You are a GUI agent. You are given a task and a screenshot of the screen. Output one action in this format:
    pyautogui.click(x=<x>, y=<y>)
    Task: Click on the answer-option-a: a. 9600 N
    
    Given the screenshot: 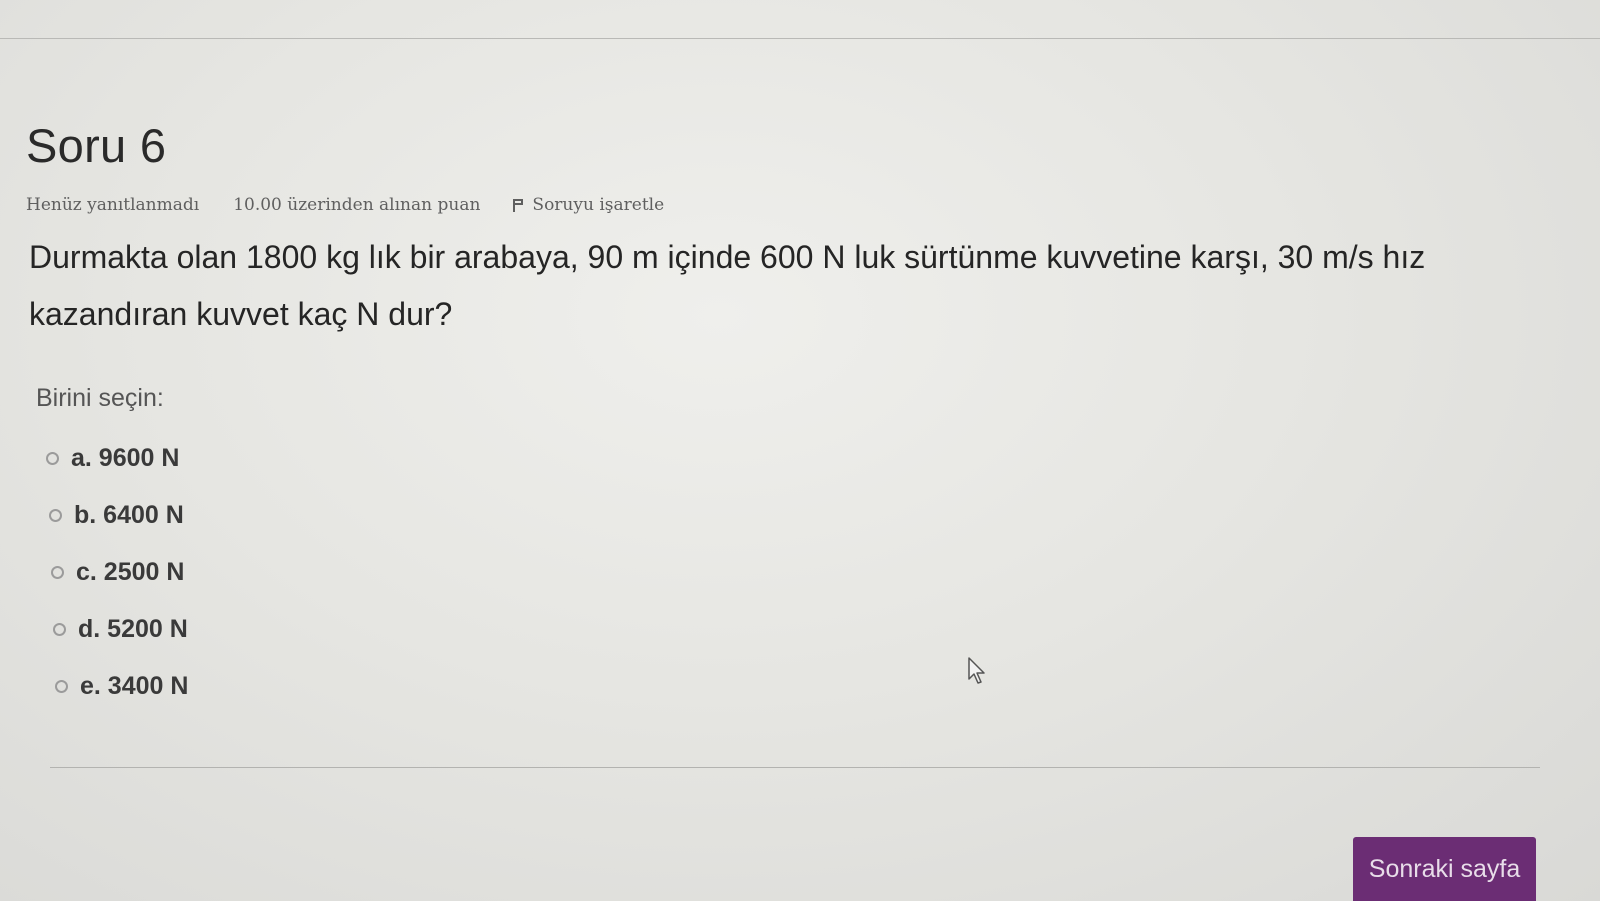 What is the action you would take?
    pyautogui.click(x=117, y=458)
    